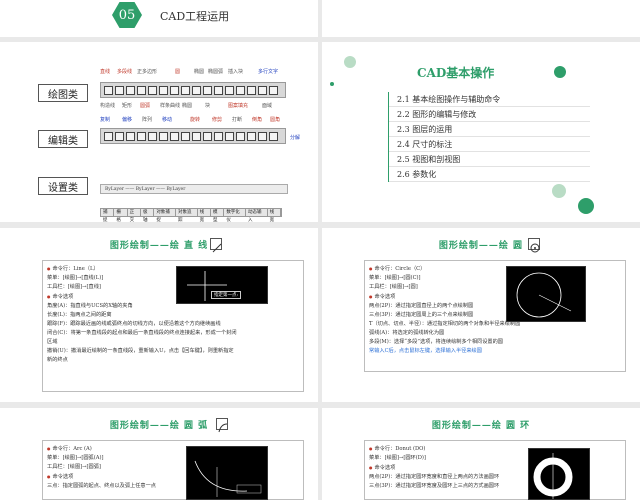  Describe the element at coordinates (167, 120) in the screenshot. I see `label-edit-move: 移动` at that location.